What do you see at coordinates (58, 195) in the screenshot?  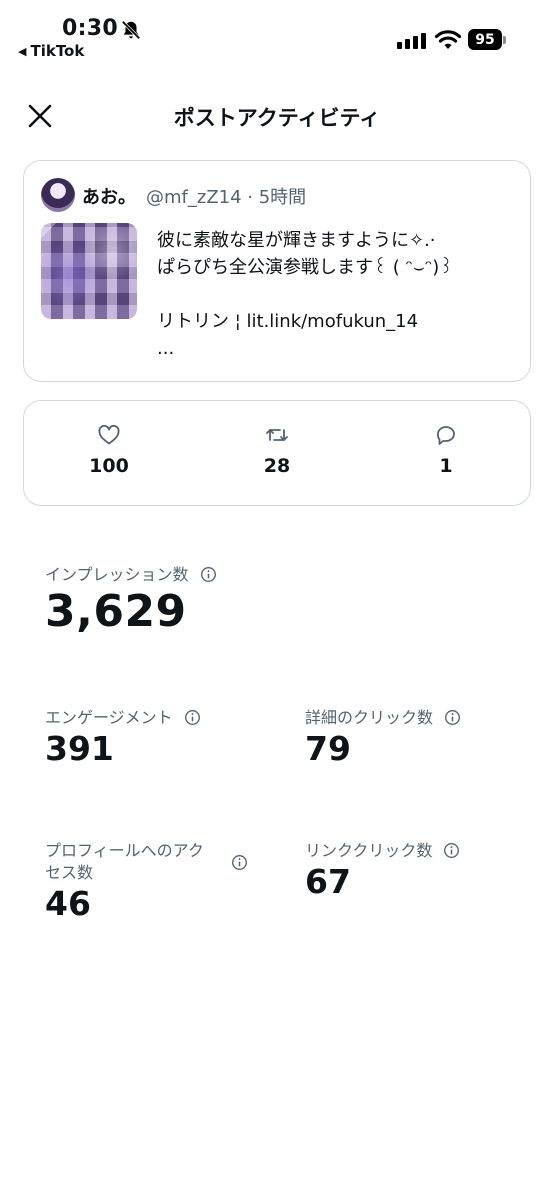 I see `avatar` at bounding box center [58, 195].